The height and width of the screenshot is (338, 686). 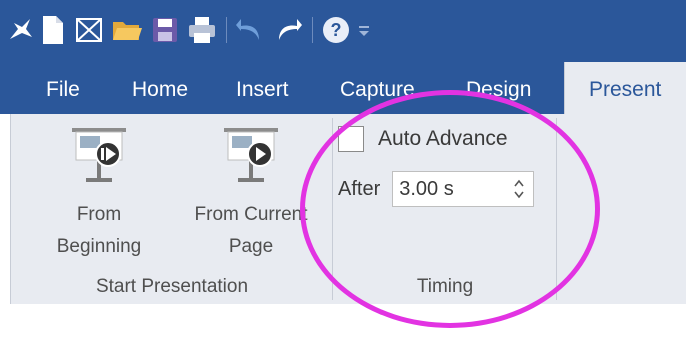 What do you see at coordinates (172, 286) in the screenshot?
I see `start-presentation-group-label: Start Presentation` at bounding box center [172, 286].